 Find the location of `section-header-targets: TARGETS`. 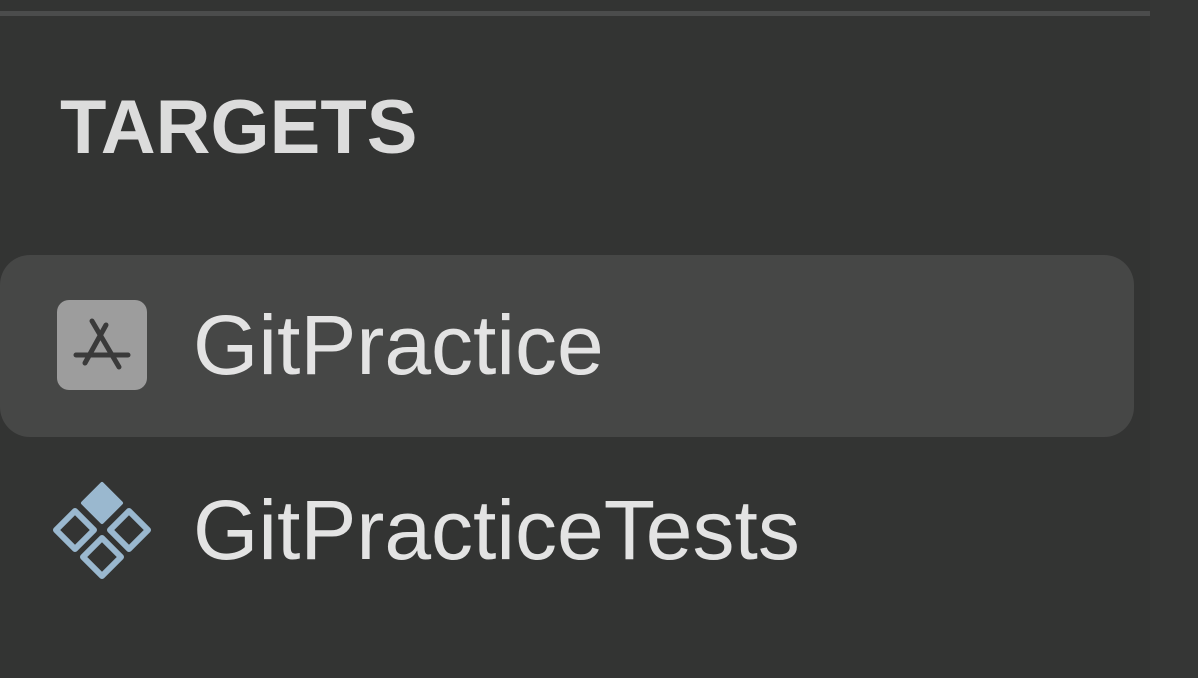

section-header-targets: TARGETS is located at coordinates (239, 127).